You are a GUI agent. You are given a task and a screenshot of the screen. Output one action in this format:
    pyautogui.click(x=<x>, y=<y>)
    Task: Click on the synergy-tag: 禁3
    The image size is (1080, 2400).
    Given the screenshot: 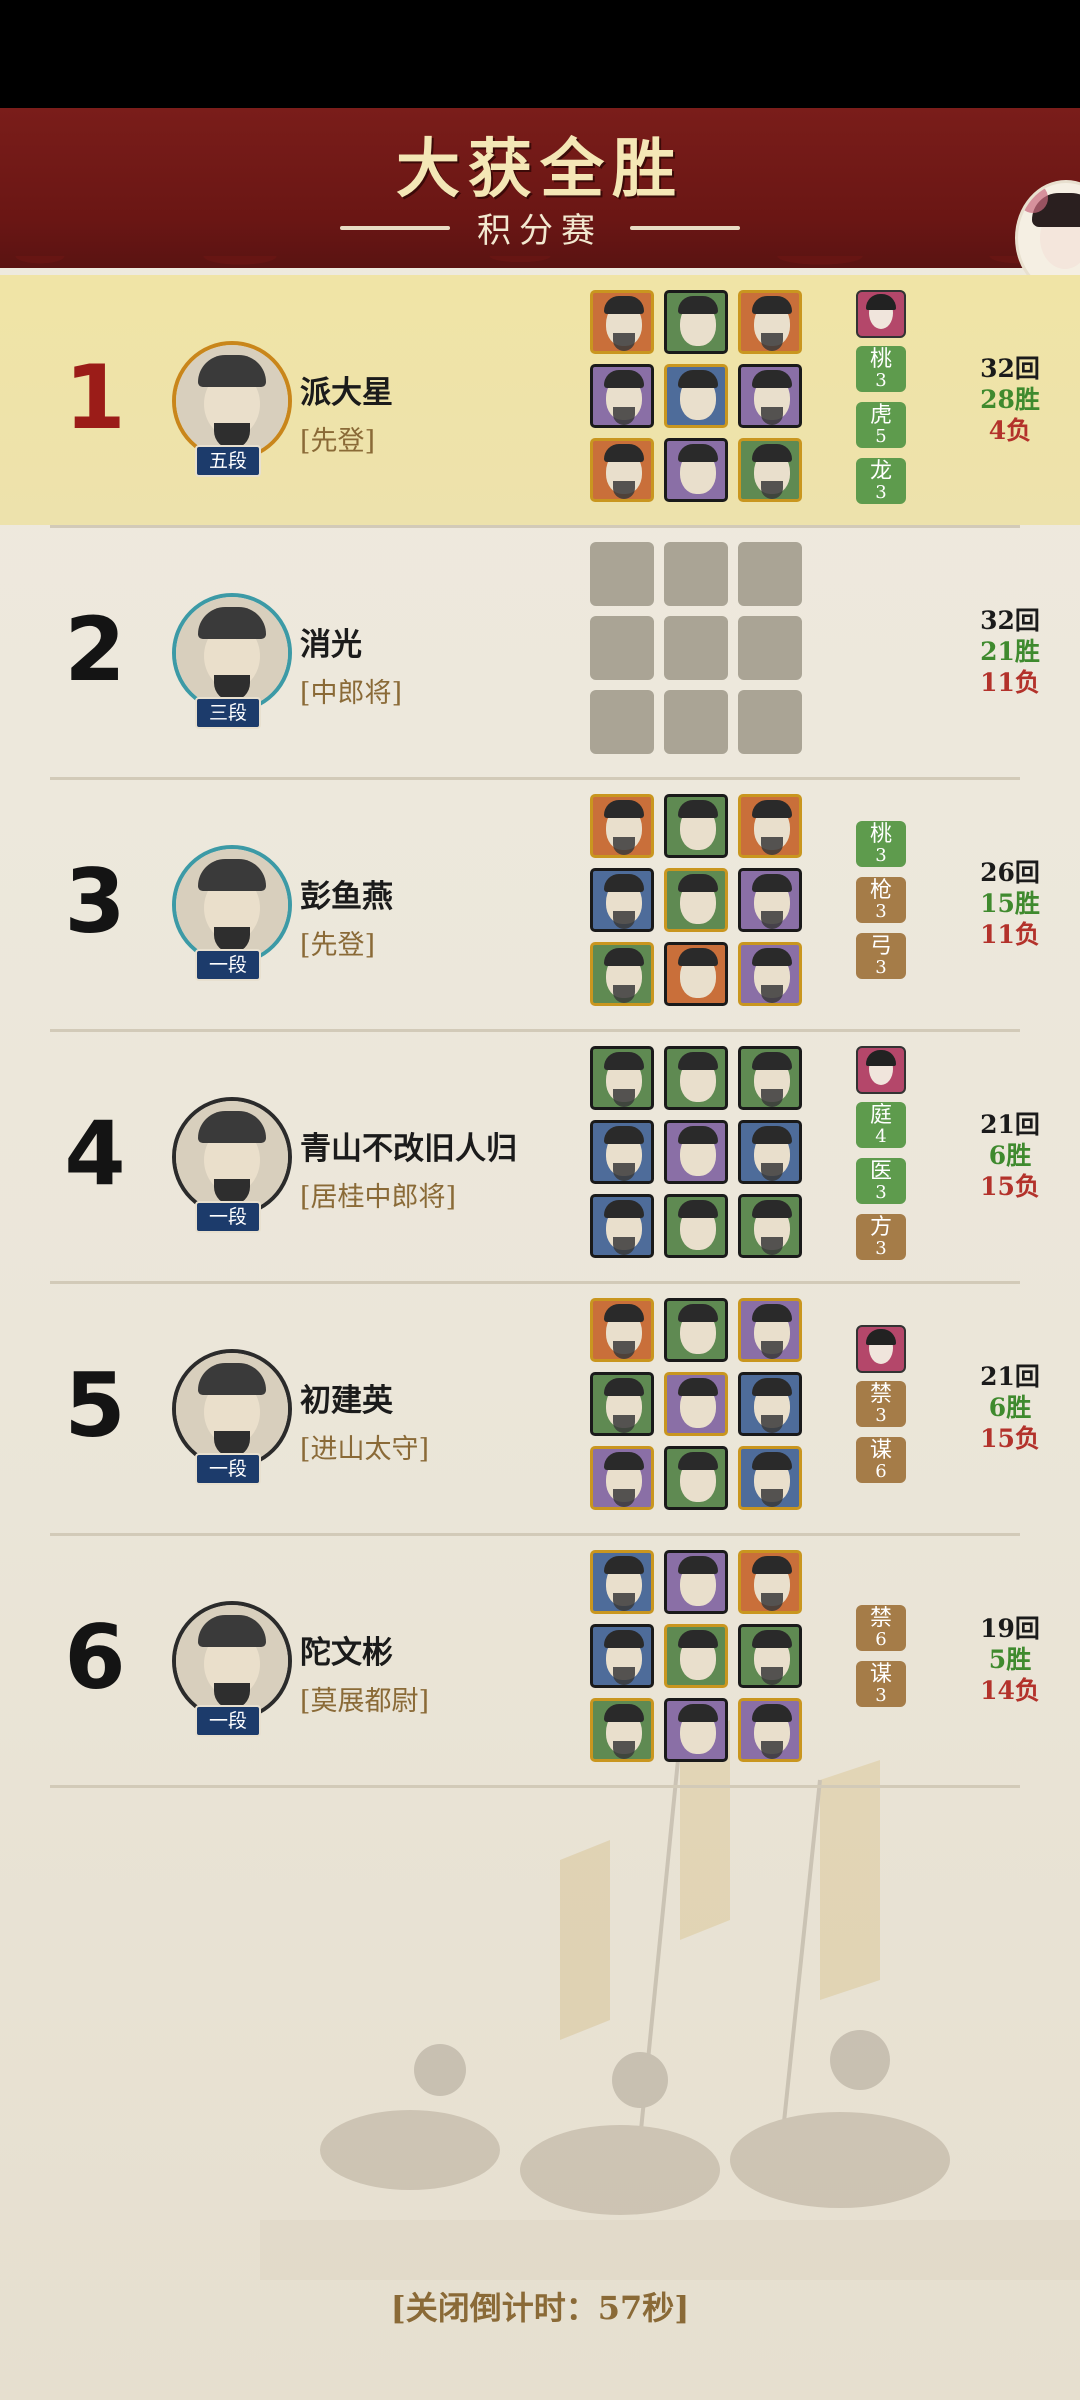 What is the action you would take?
    pyautogui.click(x=881, y=1404)
    